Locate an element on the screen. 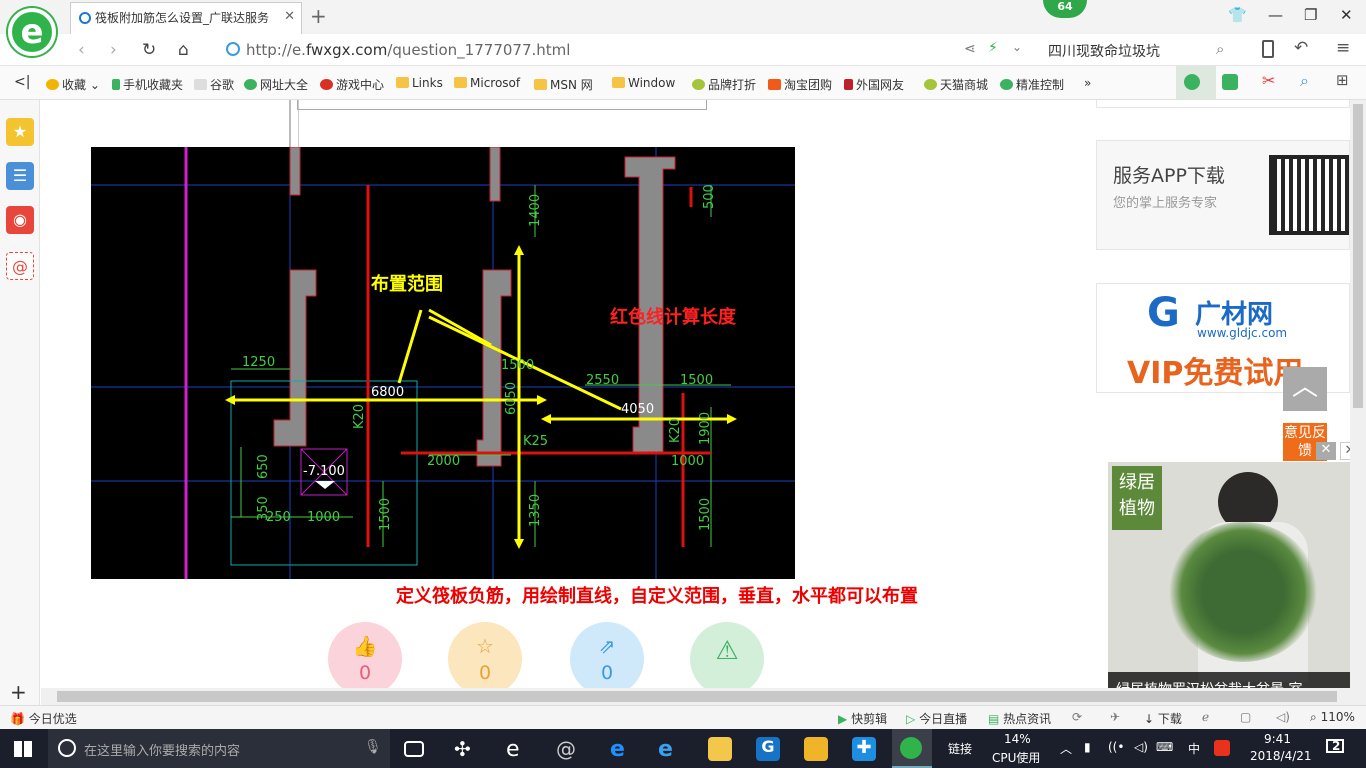  plus-app-icon: ✚ is located at coordinates (864, 749).